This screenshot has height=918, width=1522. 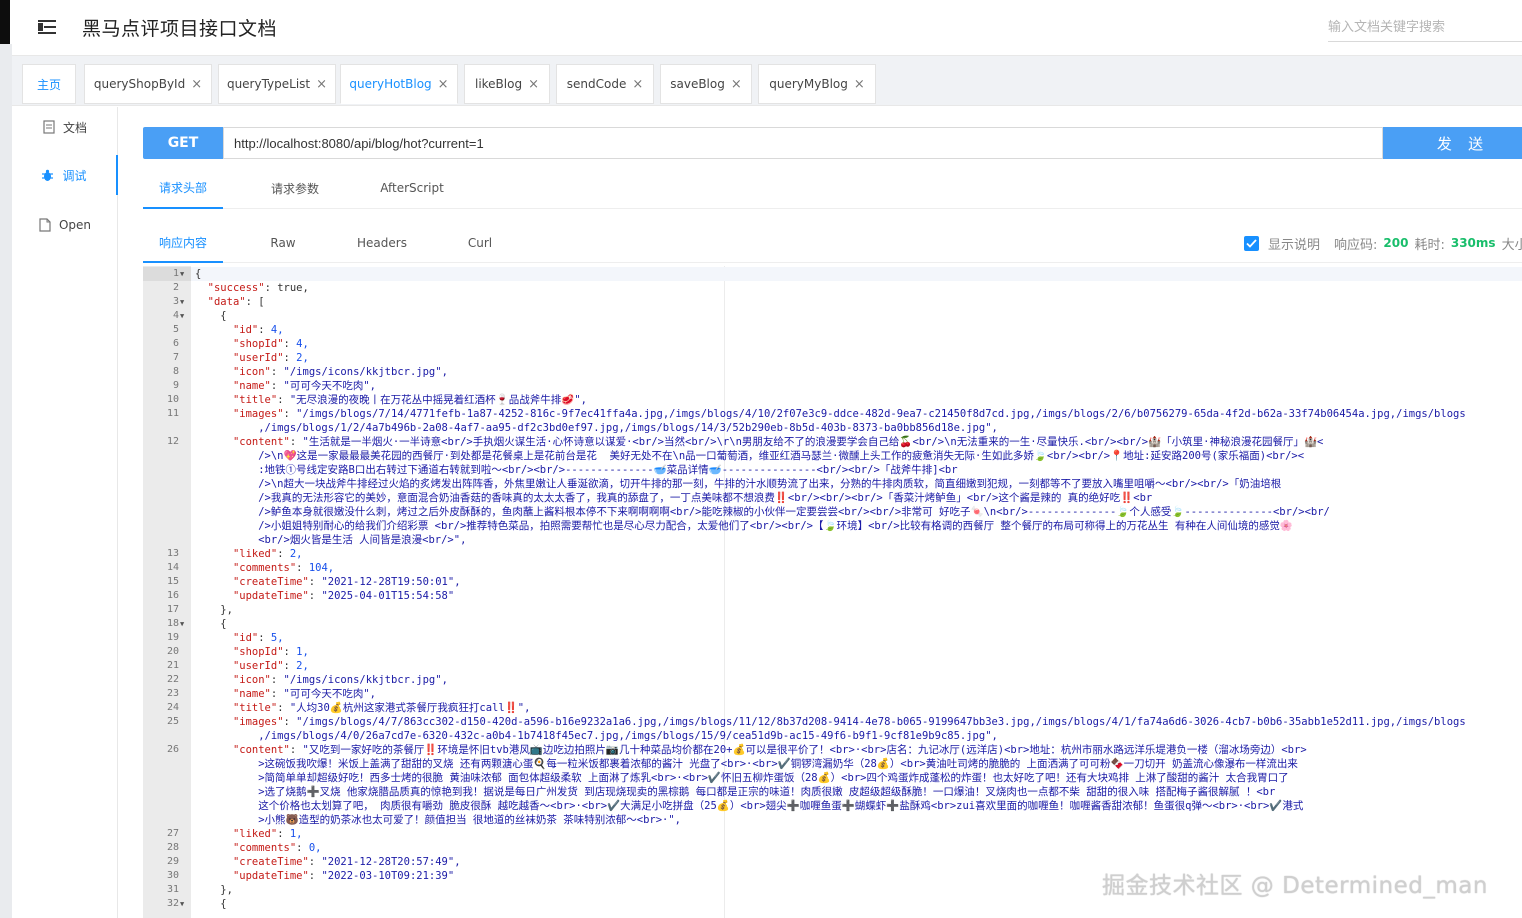 I want to click on api-sidebar: 文档 调试 Open, so click(x=65, y=512).